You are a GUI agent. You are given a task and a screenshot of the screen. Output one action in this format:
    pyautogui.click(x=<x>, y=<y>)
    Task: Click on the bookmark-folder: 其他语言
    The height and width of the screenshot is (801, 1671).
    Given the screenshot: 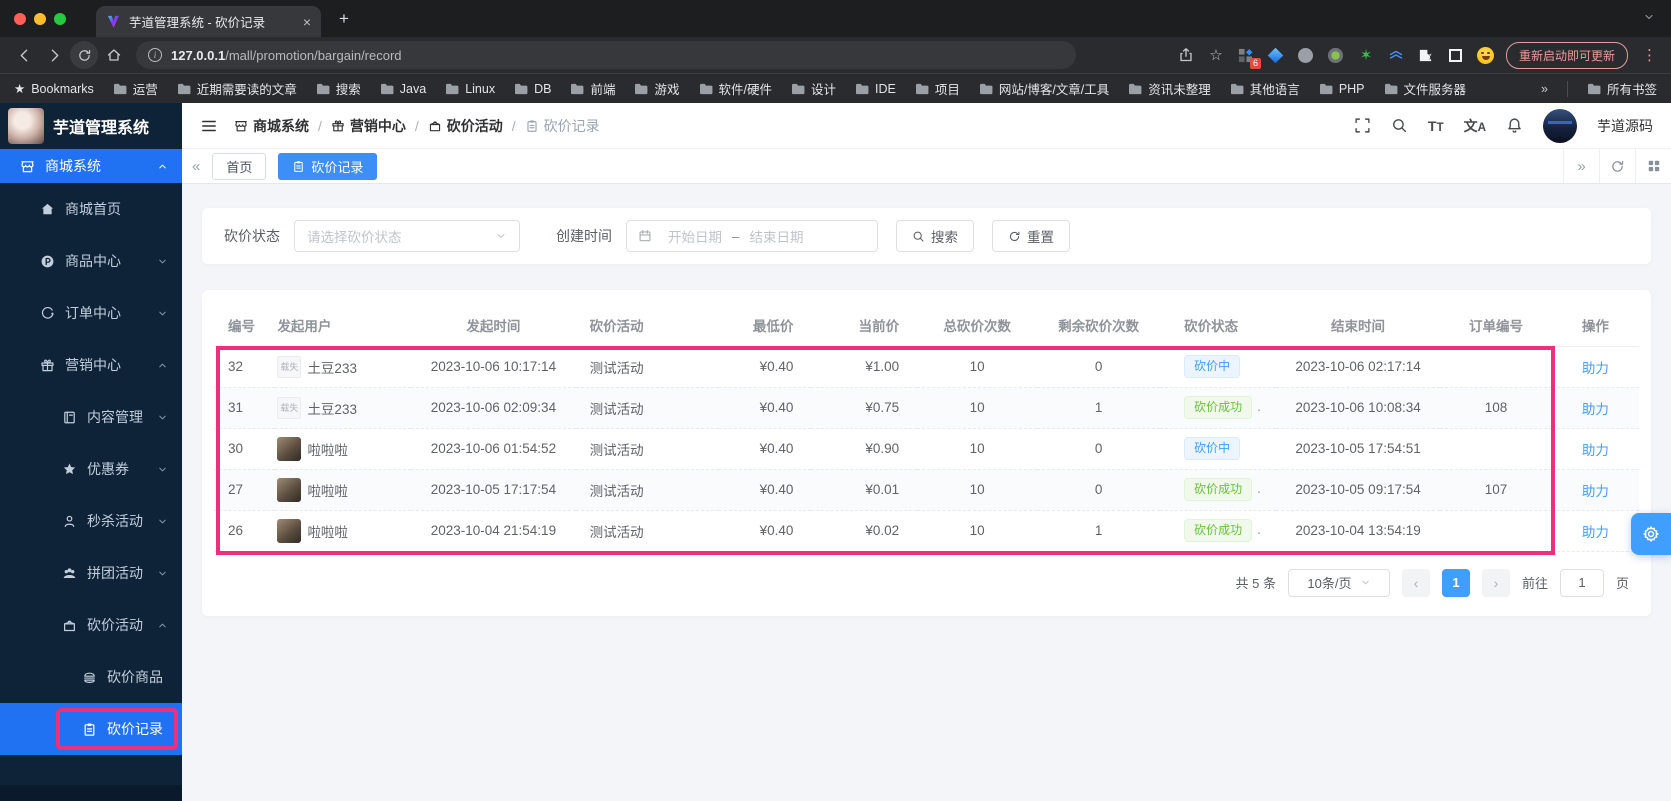 What is the action you would take?
    pyautogui.click(x=1265, y=88)
    